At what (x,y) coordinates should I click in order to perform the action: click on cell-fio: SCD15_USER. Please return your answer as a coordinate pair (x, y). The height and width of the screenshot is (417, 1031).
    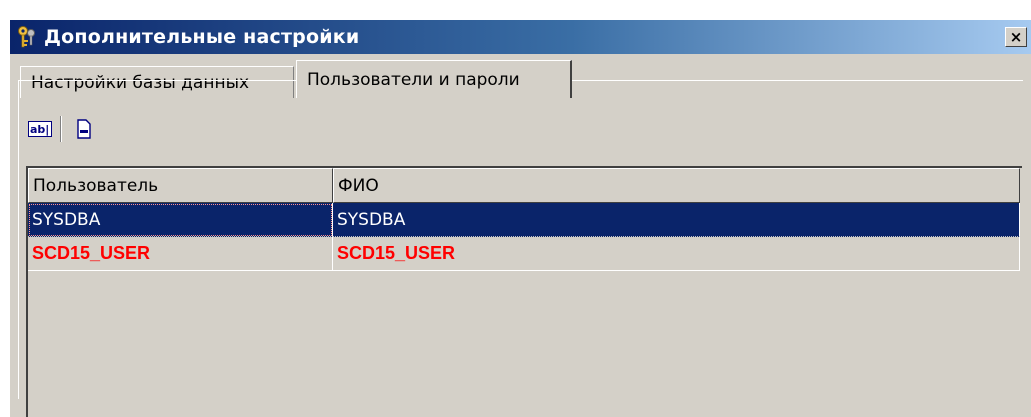
    Looking at the image, I should click on (676, 254).